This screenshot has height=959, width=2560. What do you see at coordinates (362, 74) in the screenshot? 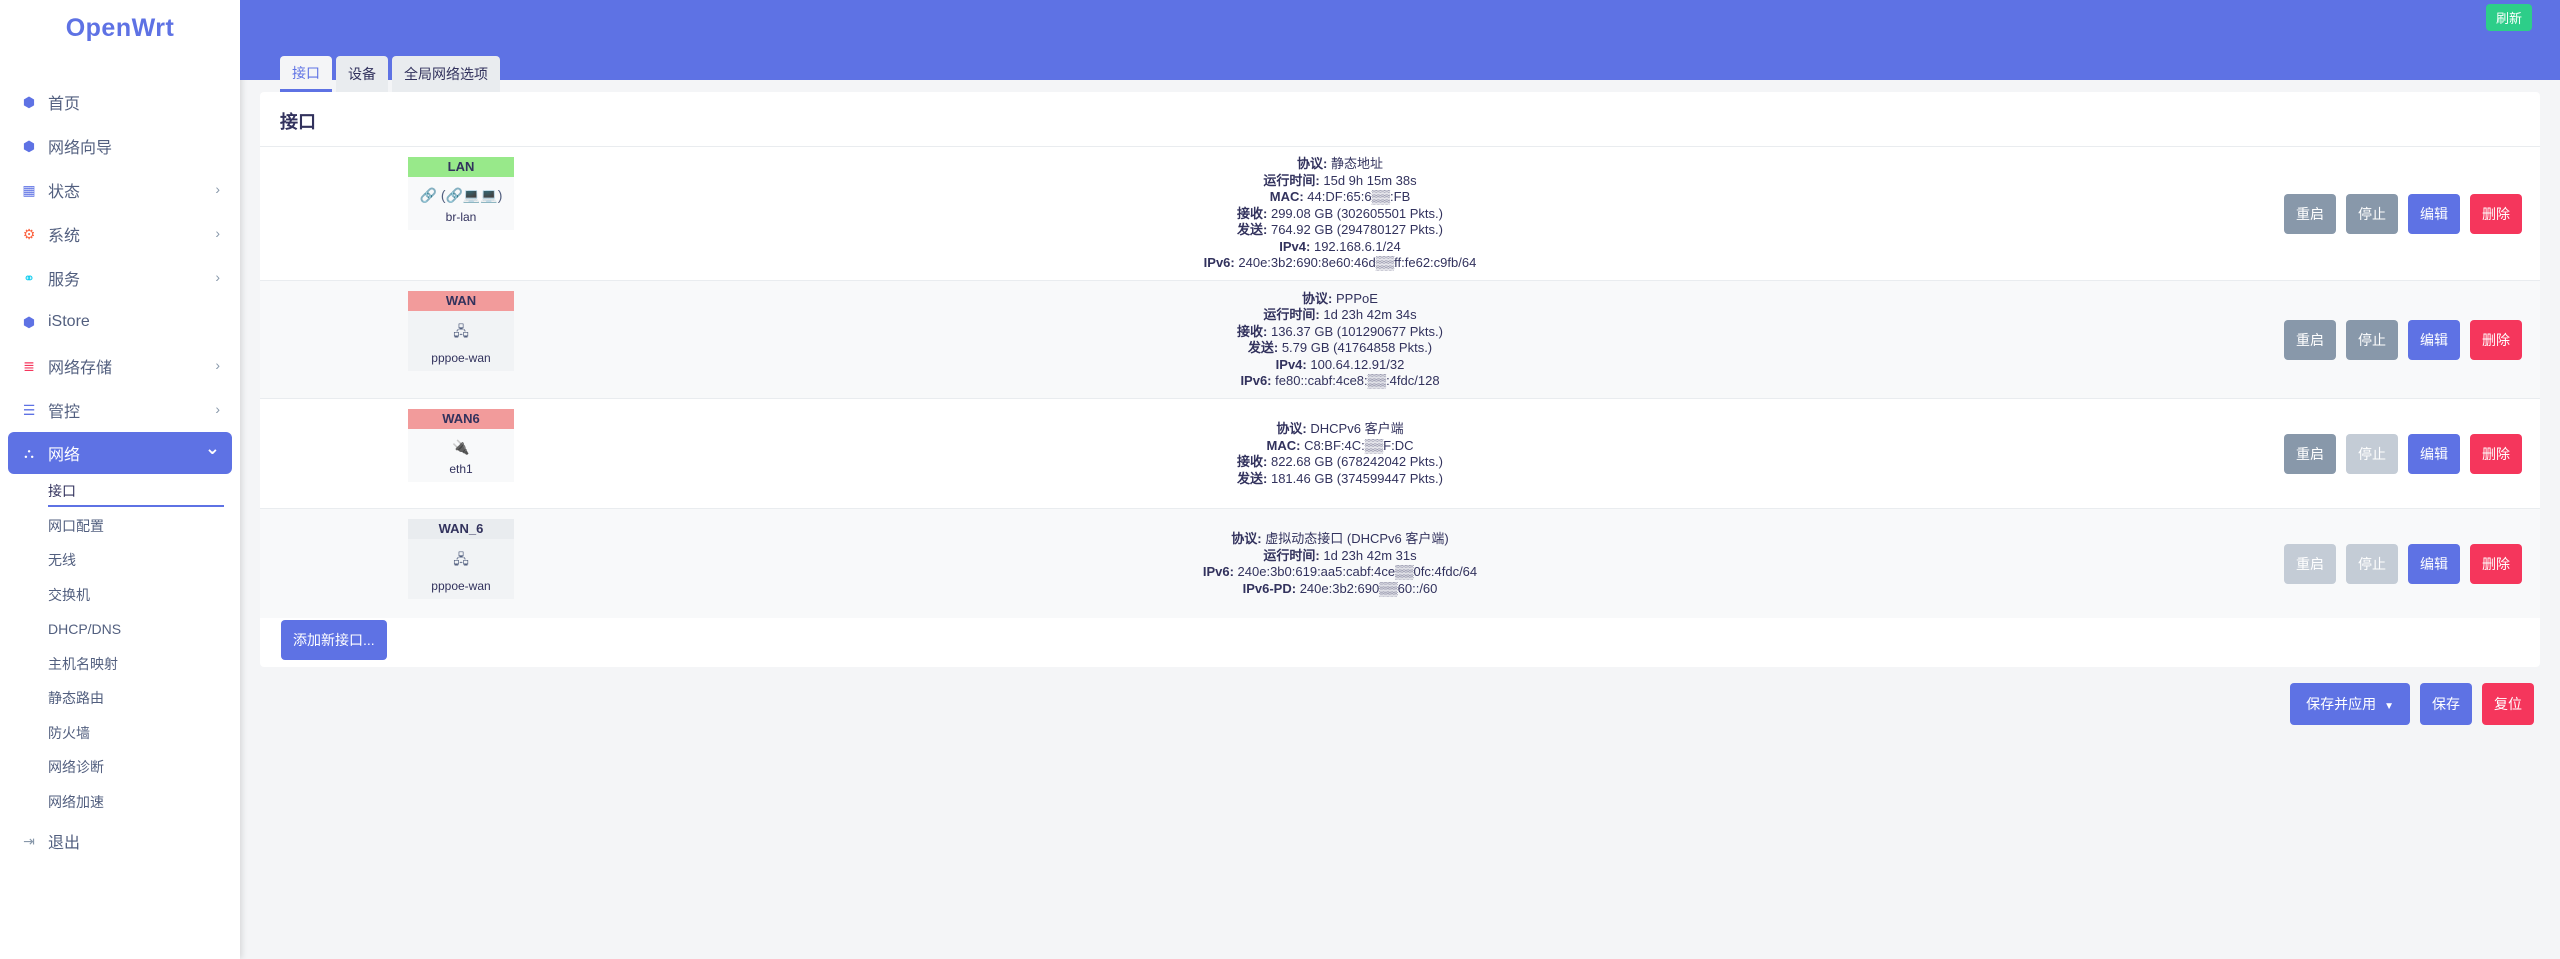
I see `tab-devices: 设备` at bounding box center [362, 74].